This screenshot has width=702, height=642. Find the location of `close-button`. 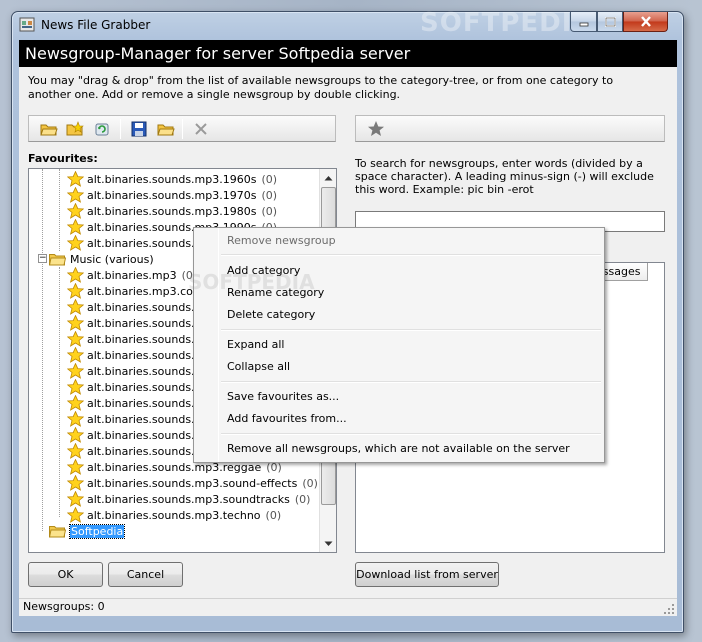

close-button is located at coordinates (645, 22).